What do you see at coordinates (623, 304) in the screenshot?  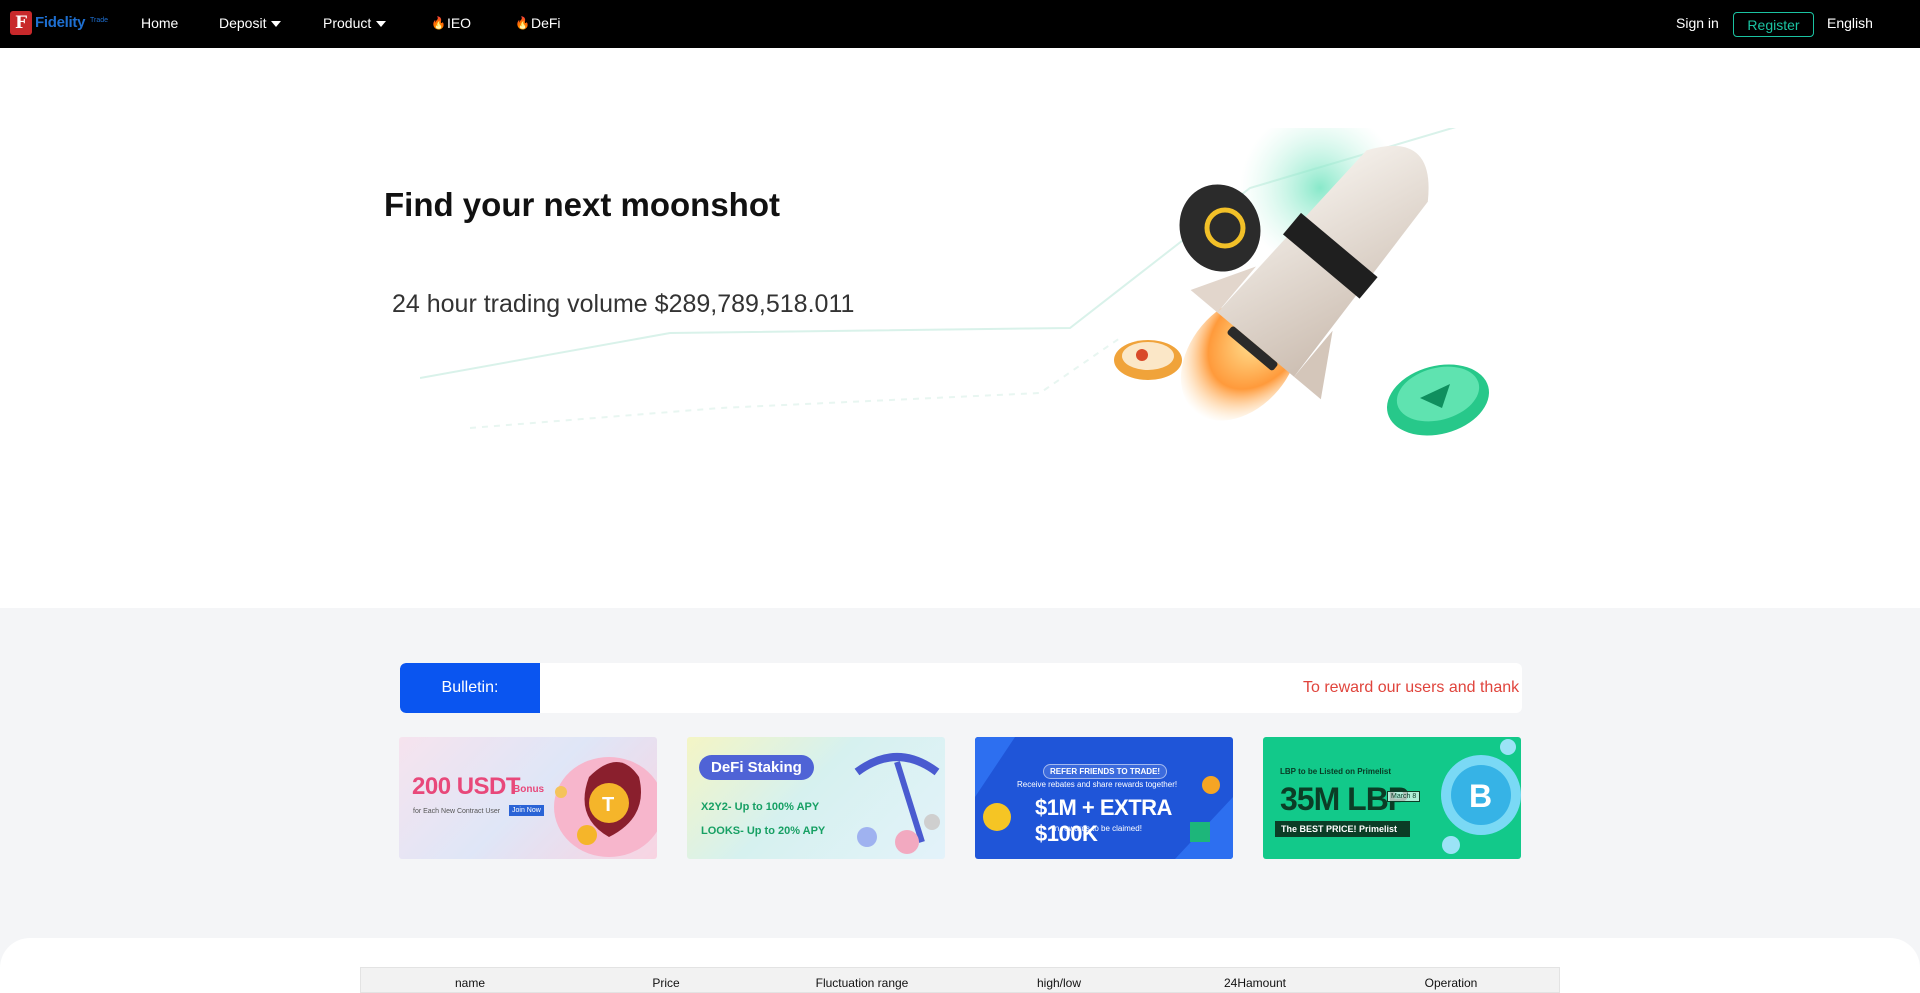 I see `trading-volume: 24 hour trading volume $289,789,518.011` at bounding box center [623, 304].